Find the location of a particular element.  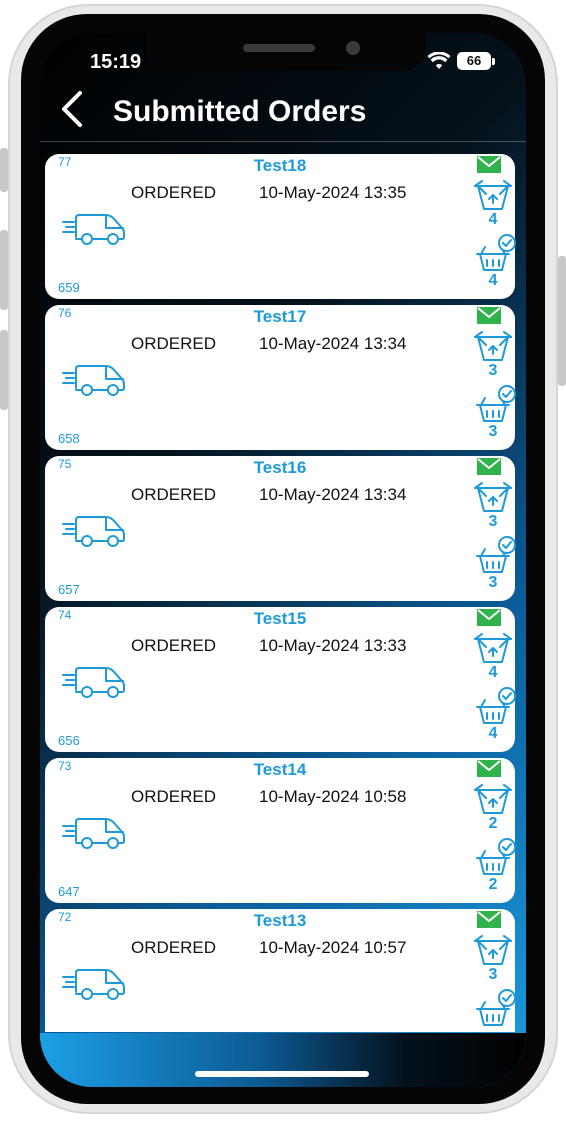

order-card: 74 Test15 ORDERED 10-May-2024 13:33 656 is located at coordinates (280, 679).